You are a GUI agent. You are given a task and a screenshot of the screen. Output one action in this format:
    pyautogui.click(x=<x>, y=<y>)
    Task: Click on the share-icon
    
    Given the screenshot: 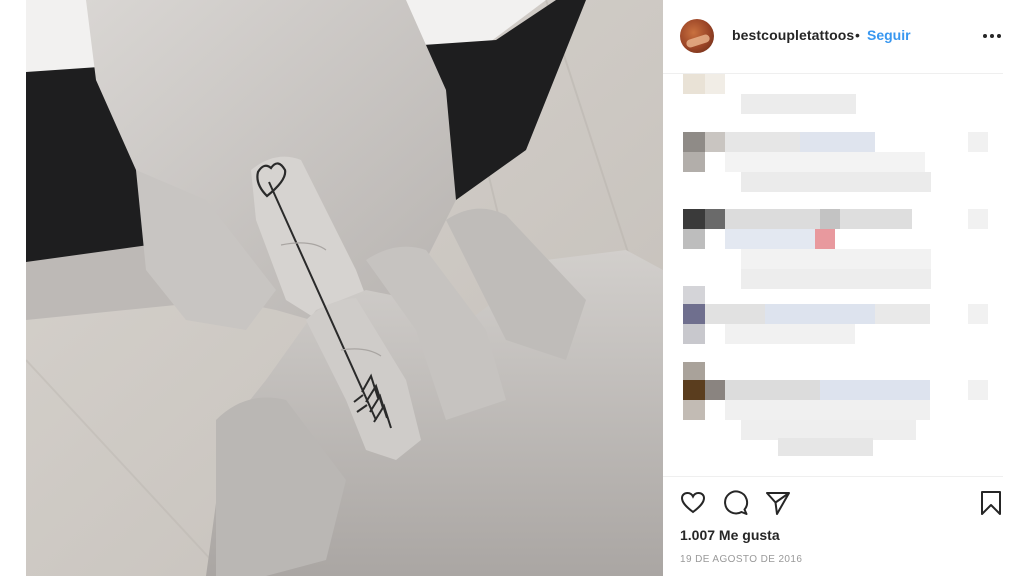 What is the action you would take?
    pyautogui.click(x=778, y=503)
    